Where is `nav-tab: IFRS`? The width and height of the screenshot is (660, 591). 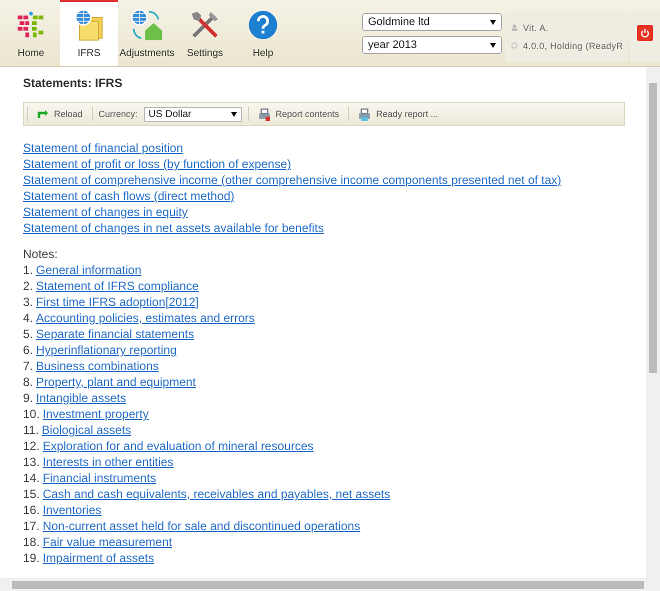
nav-tab: IFRS is located at coordinates (89, 33).